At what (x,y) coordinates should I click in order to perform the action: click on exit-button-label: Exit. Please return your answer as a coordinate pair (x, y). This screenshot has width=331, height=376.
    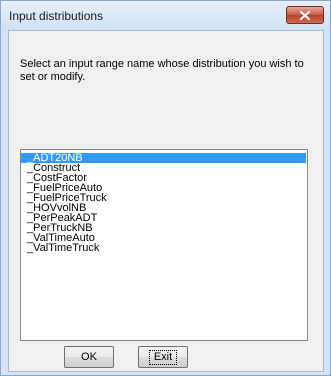
    Looking at the image, I should click on (163, 357).